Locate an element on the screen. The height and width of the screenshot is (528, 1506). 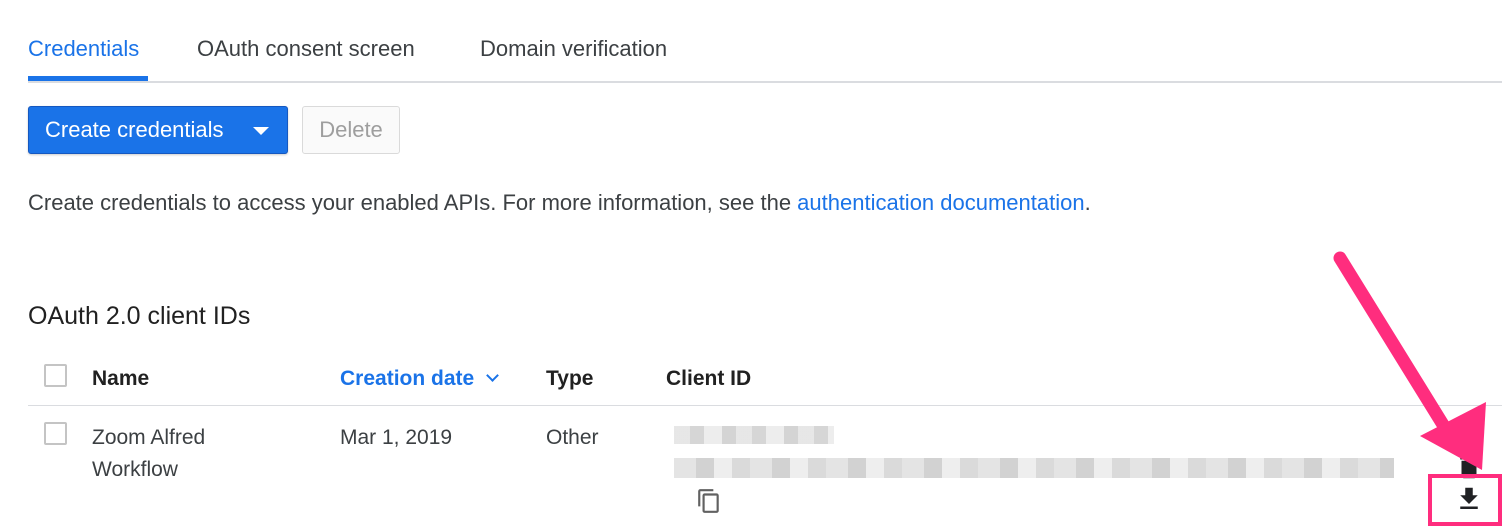
row-checkbox is located at coordinates (55, 433).